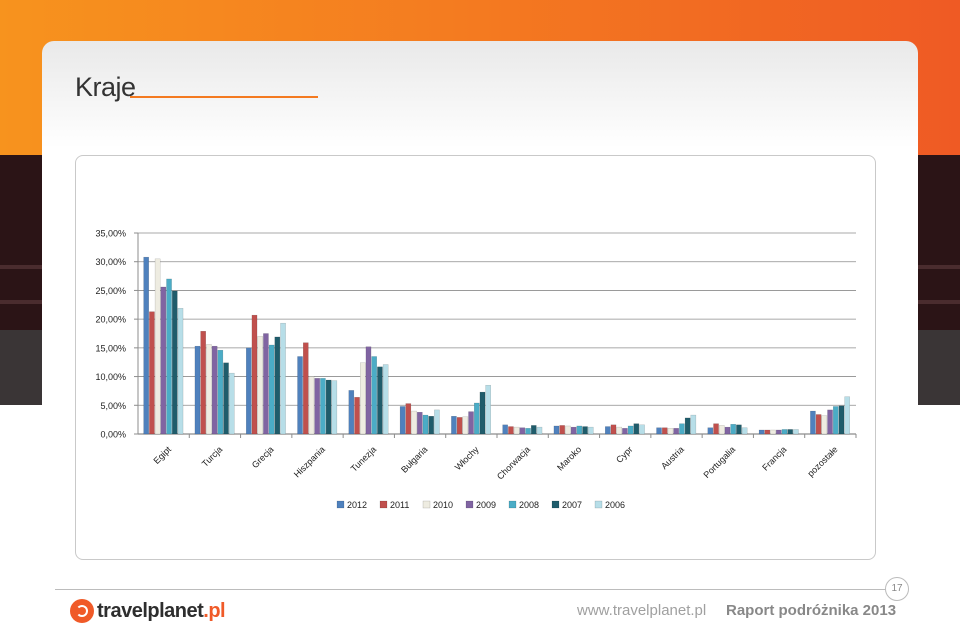 This screenshot has height=639, width=960. What do you see at coordinates (113, 435) in the screenshot?
I see `y-tick-label: 0,00%` at bounding box center [113, 435].